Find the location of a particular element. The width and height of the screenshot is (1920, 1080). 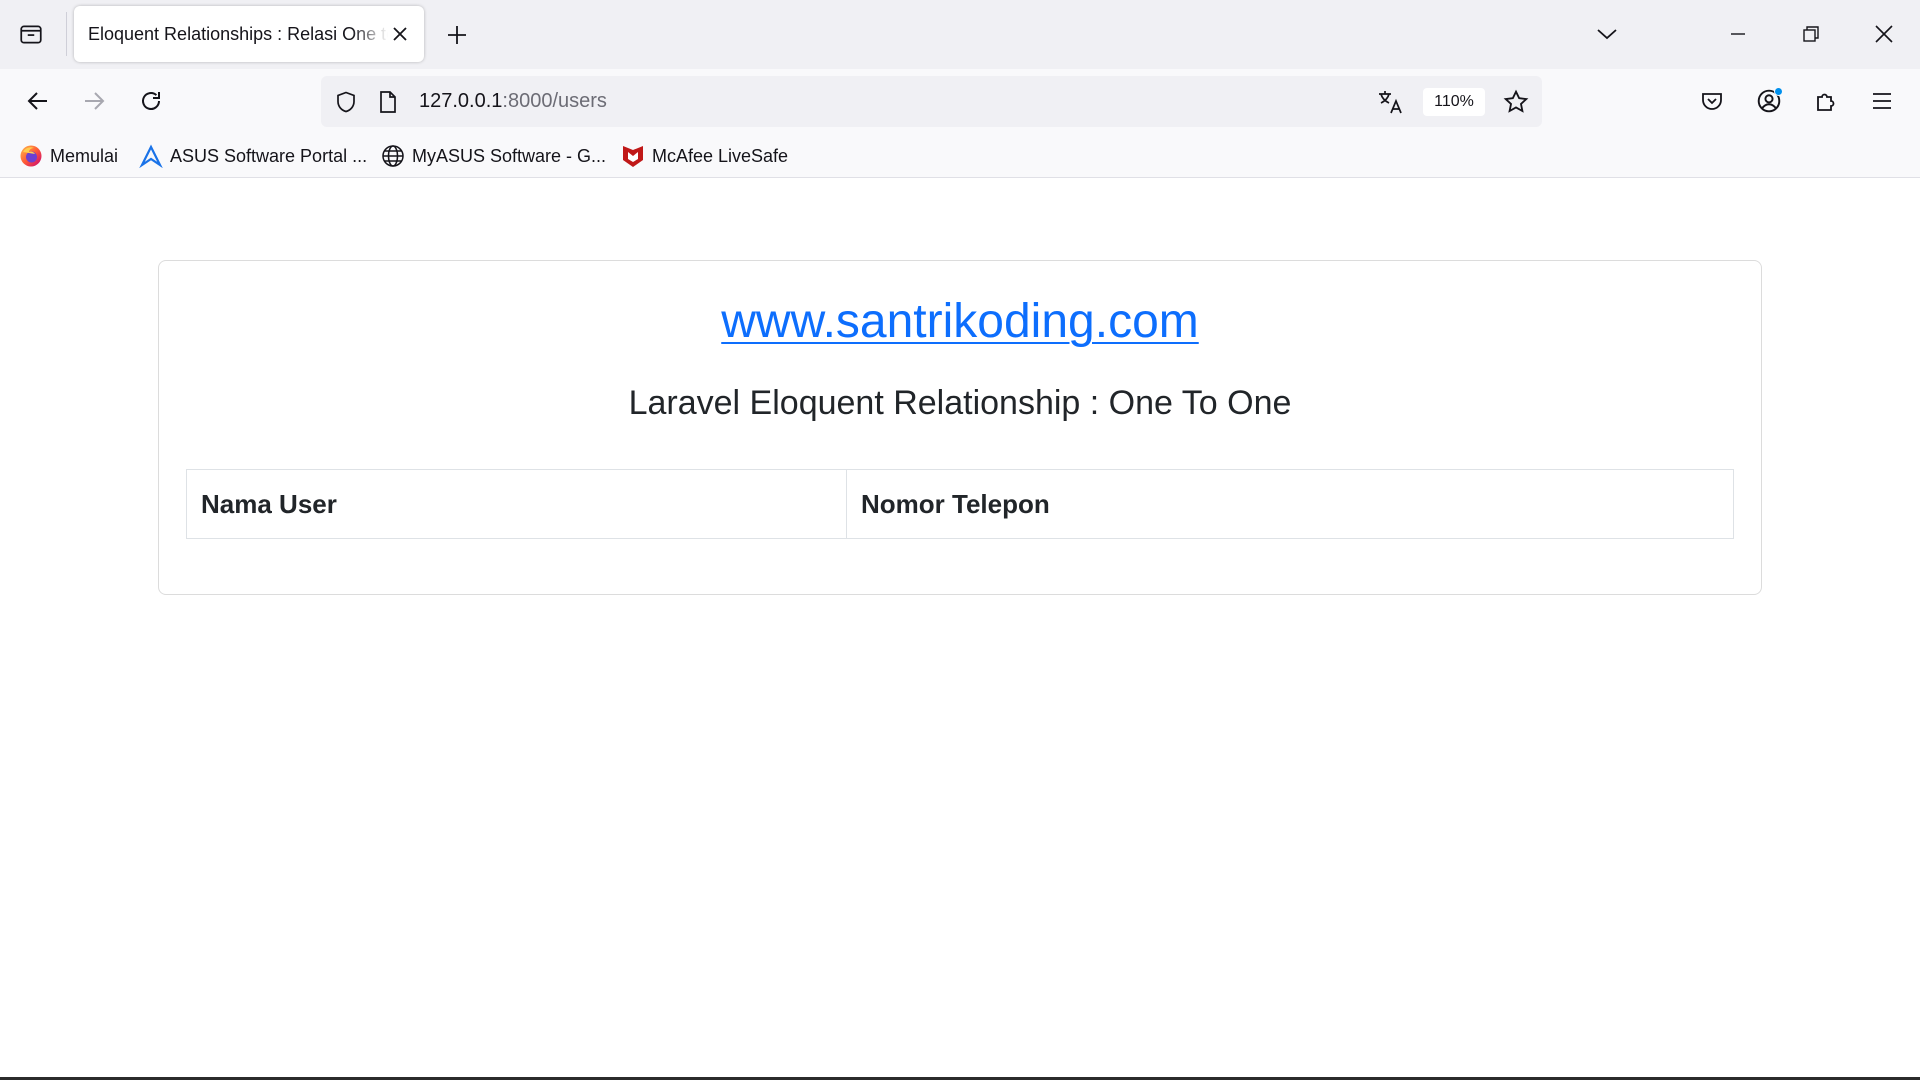

hamburger-menu-icon is located at coordinates (1882, 101).